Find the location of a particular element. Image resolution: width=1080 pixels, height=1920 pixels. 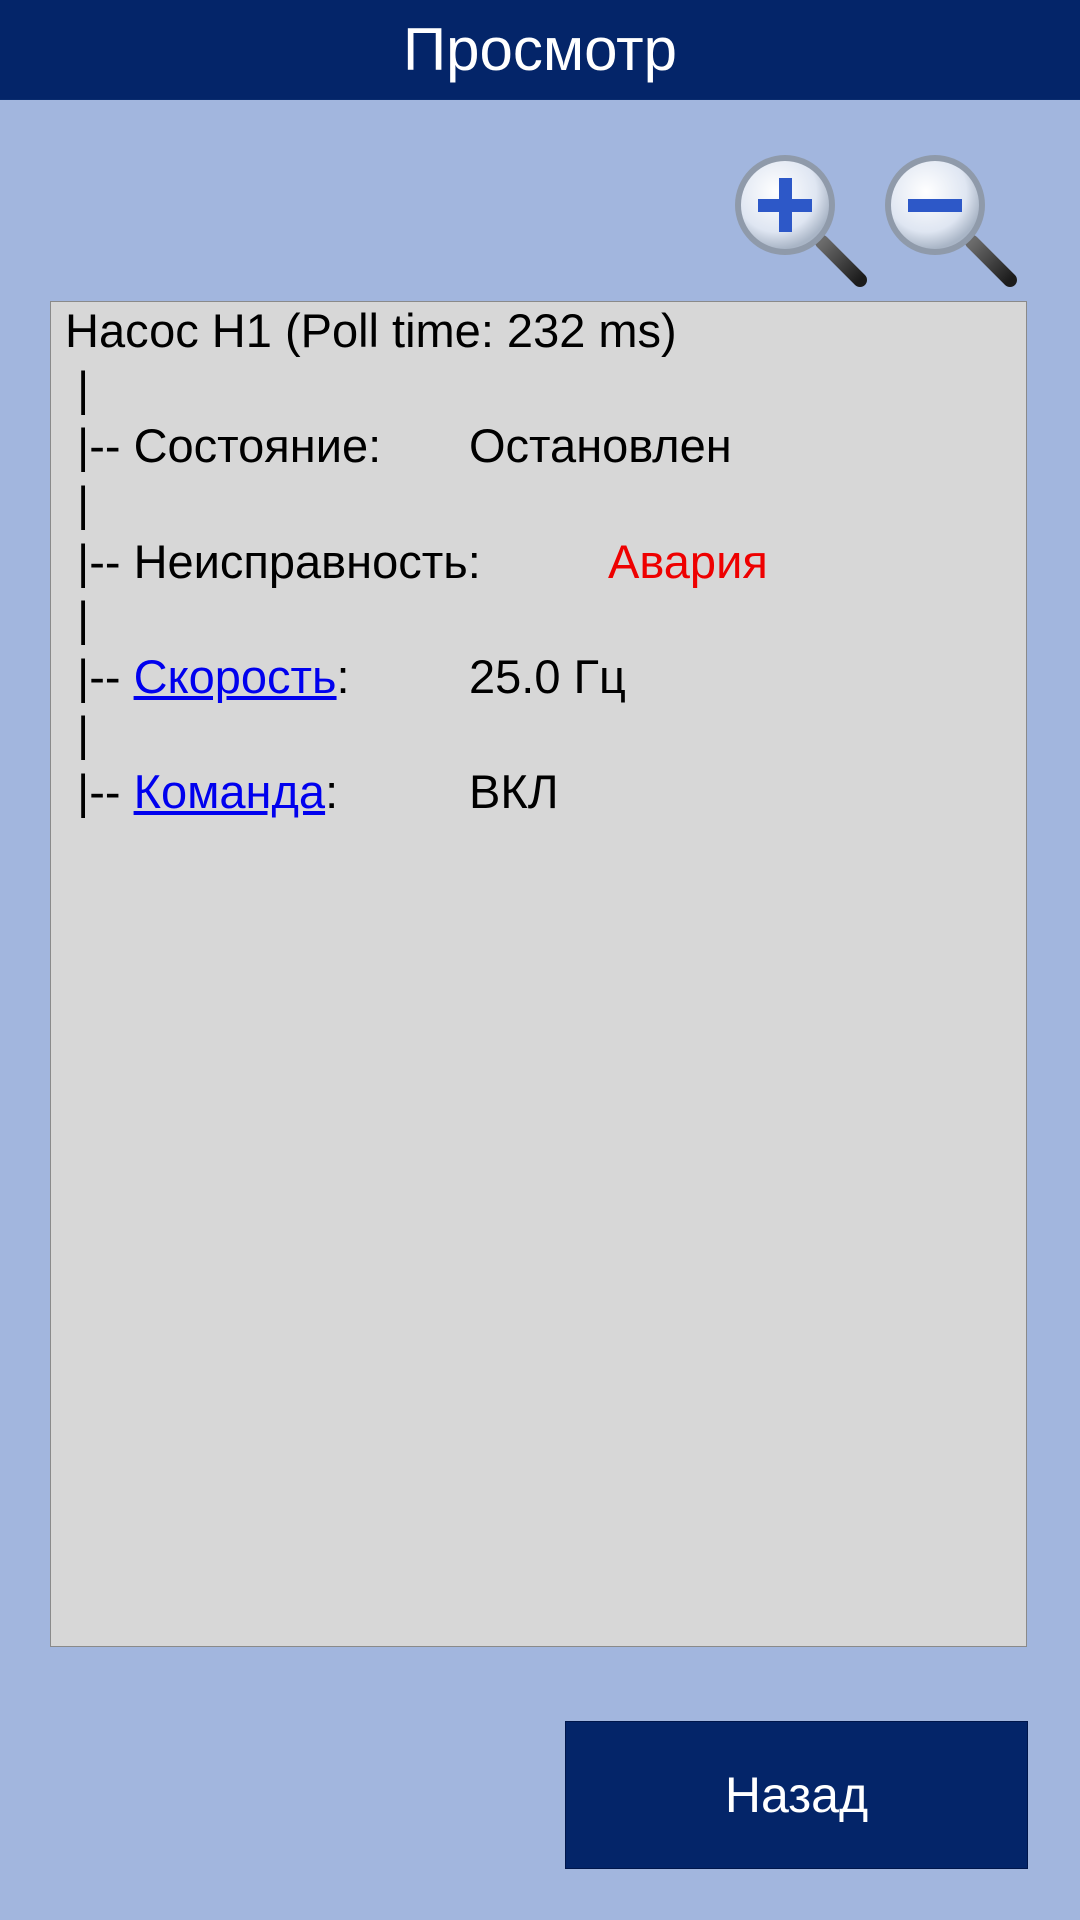

state-label: Состояние is located at coordinates (251, 445).